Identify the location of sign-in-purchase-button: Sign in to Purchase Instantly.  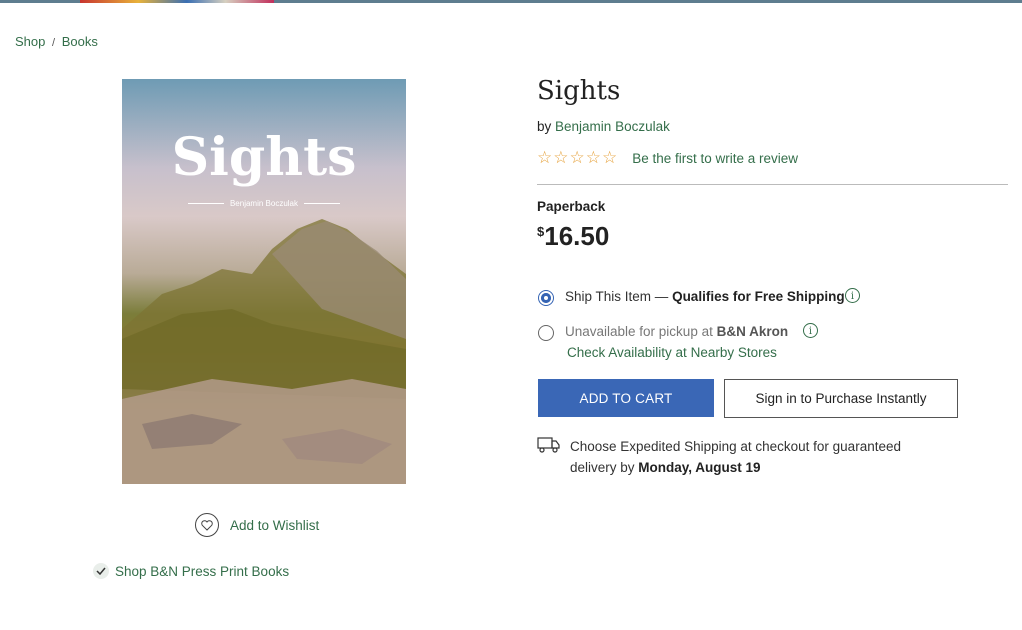
(841, 398).